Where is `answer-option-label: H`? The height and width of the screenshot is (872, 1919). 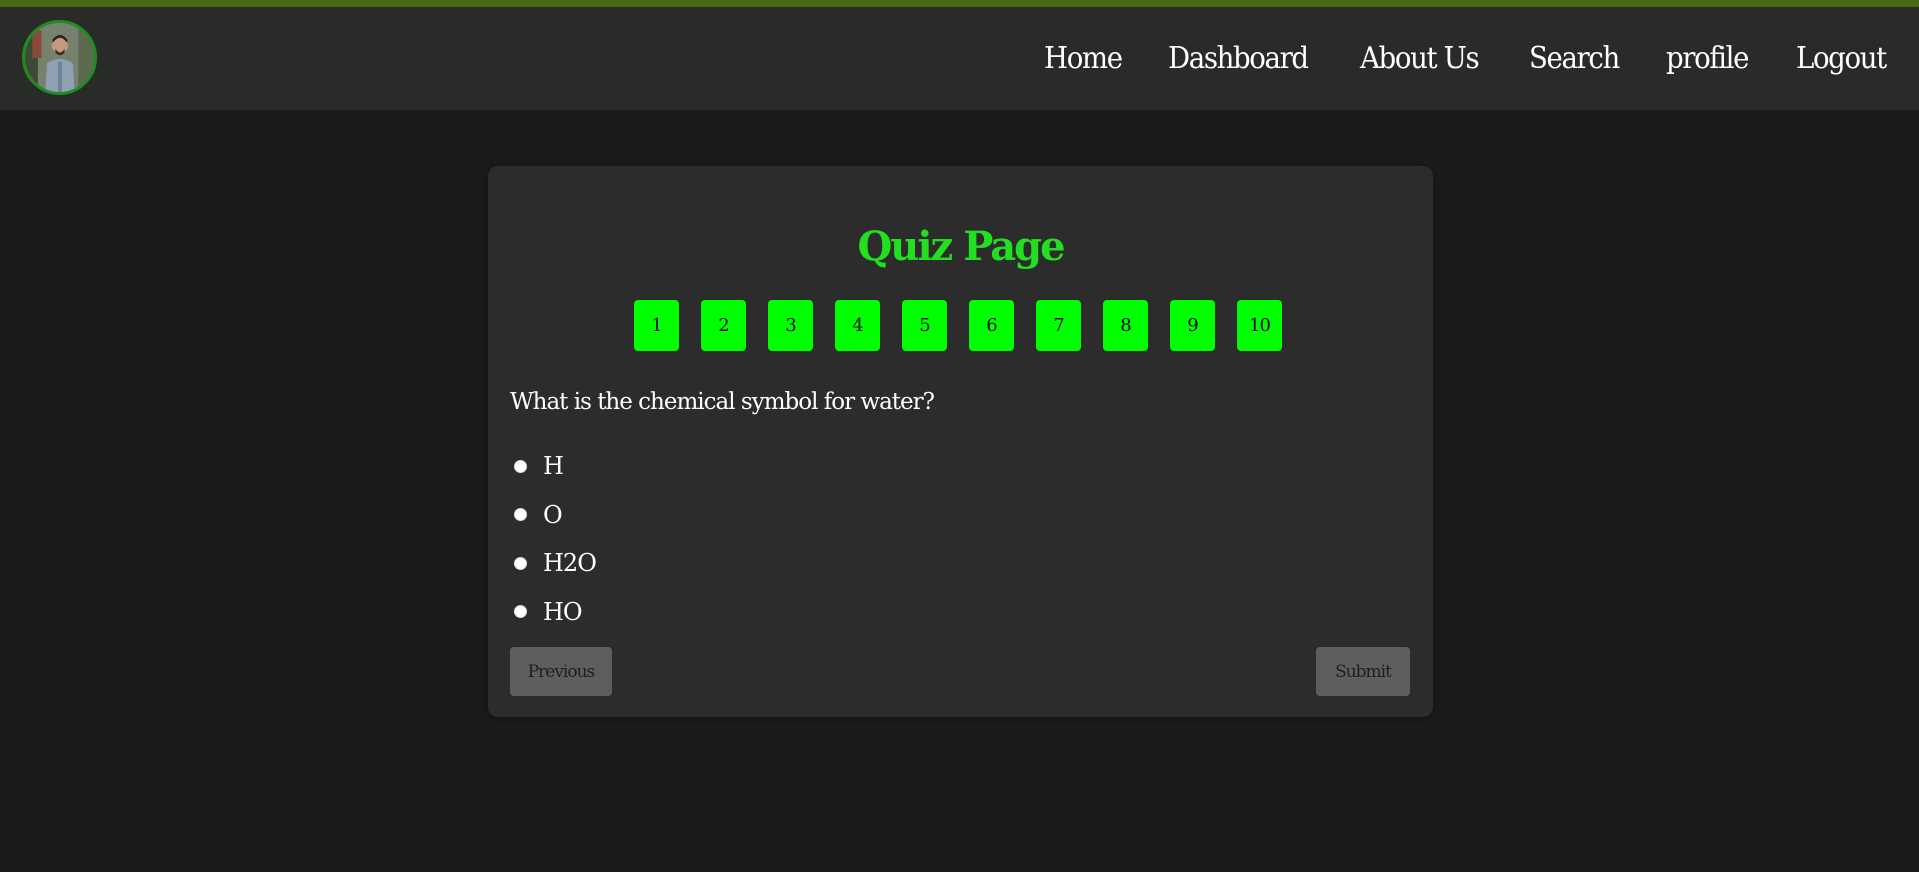
answer-option-label: H is located at coordinates (553, 466).